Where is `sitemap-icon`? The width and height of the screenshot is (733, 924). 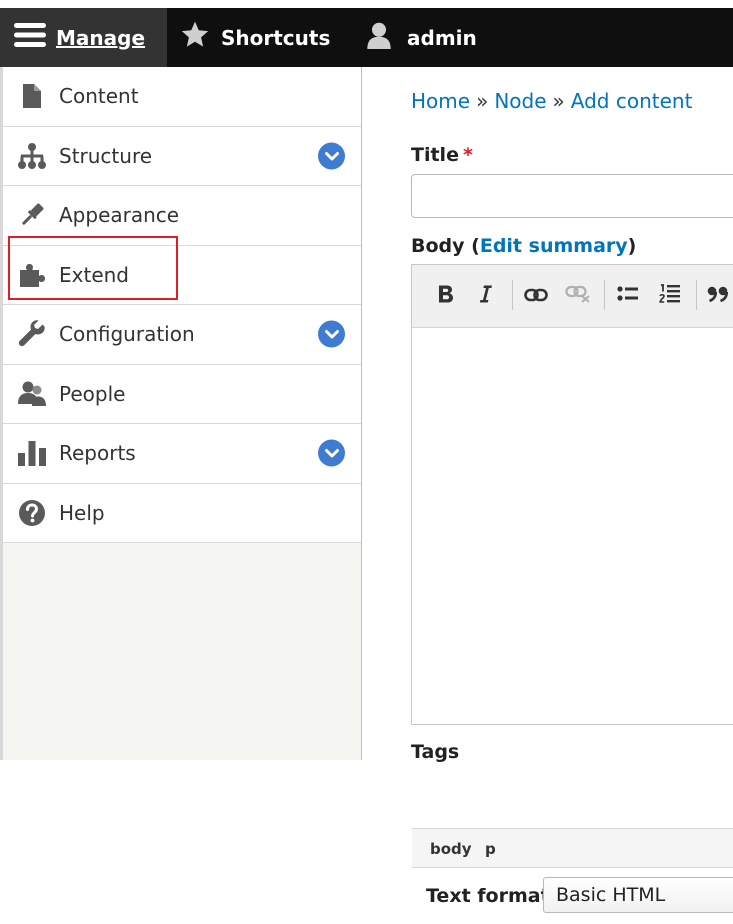 sitemap-icon is located at coordinates (32, 156).